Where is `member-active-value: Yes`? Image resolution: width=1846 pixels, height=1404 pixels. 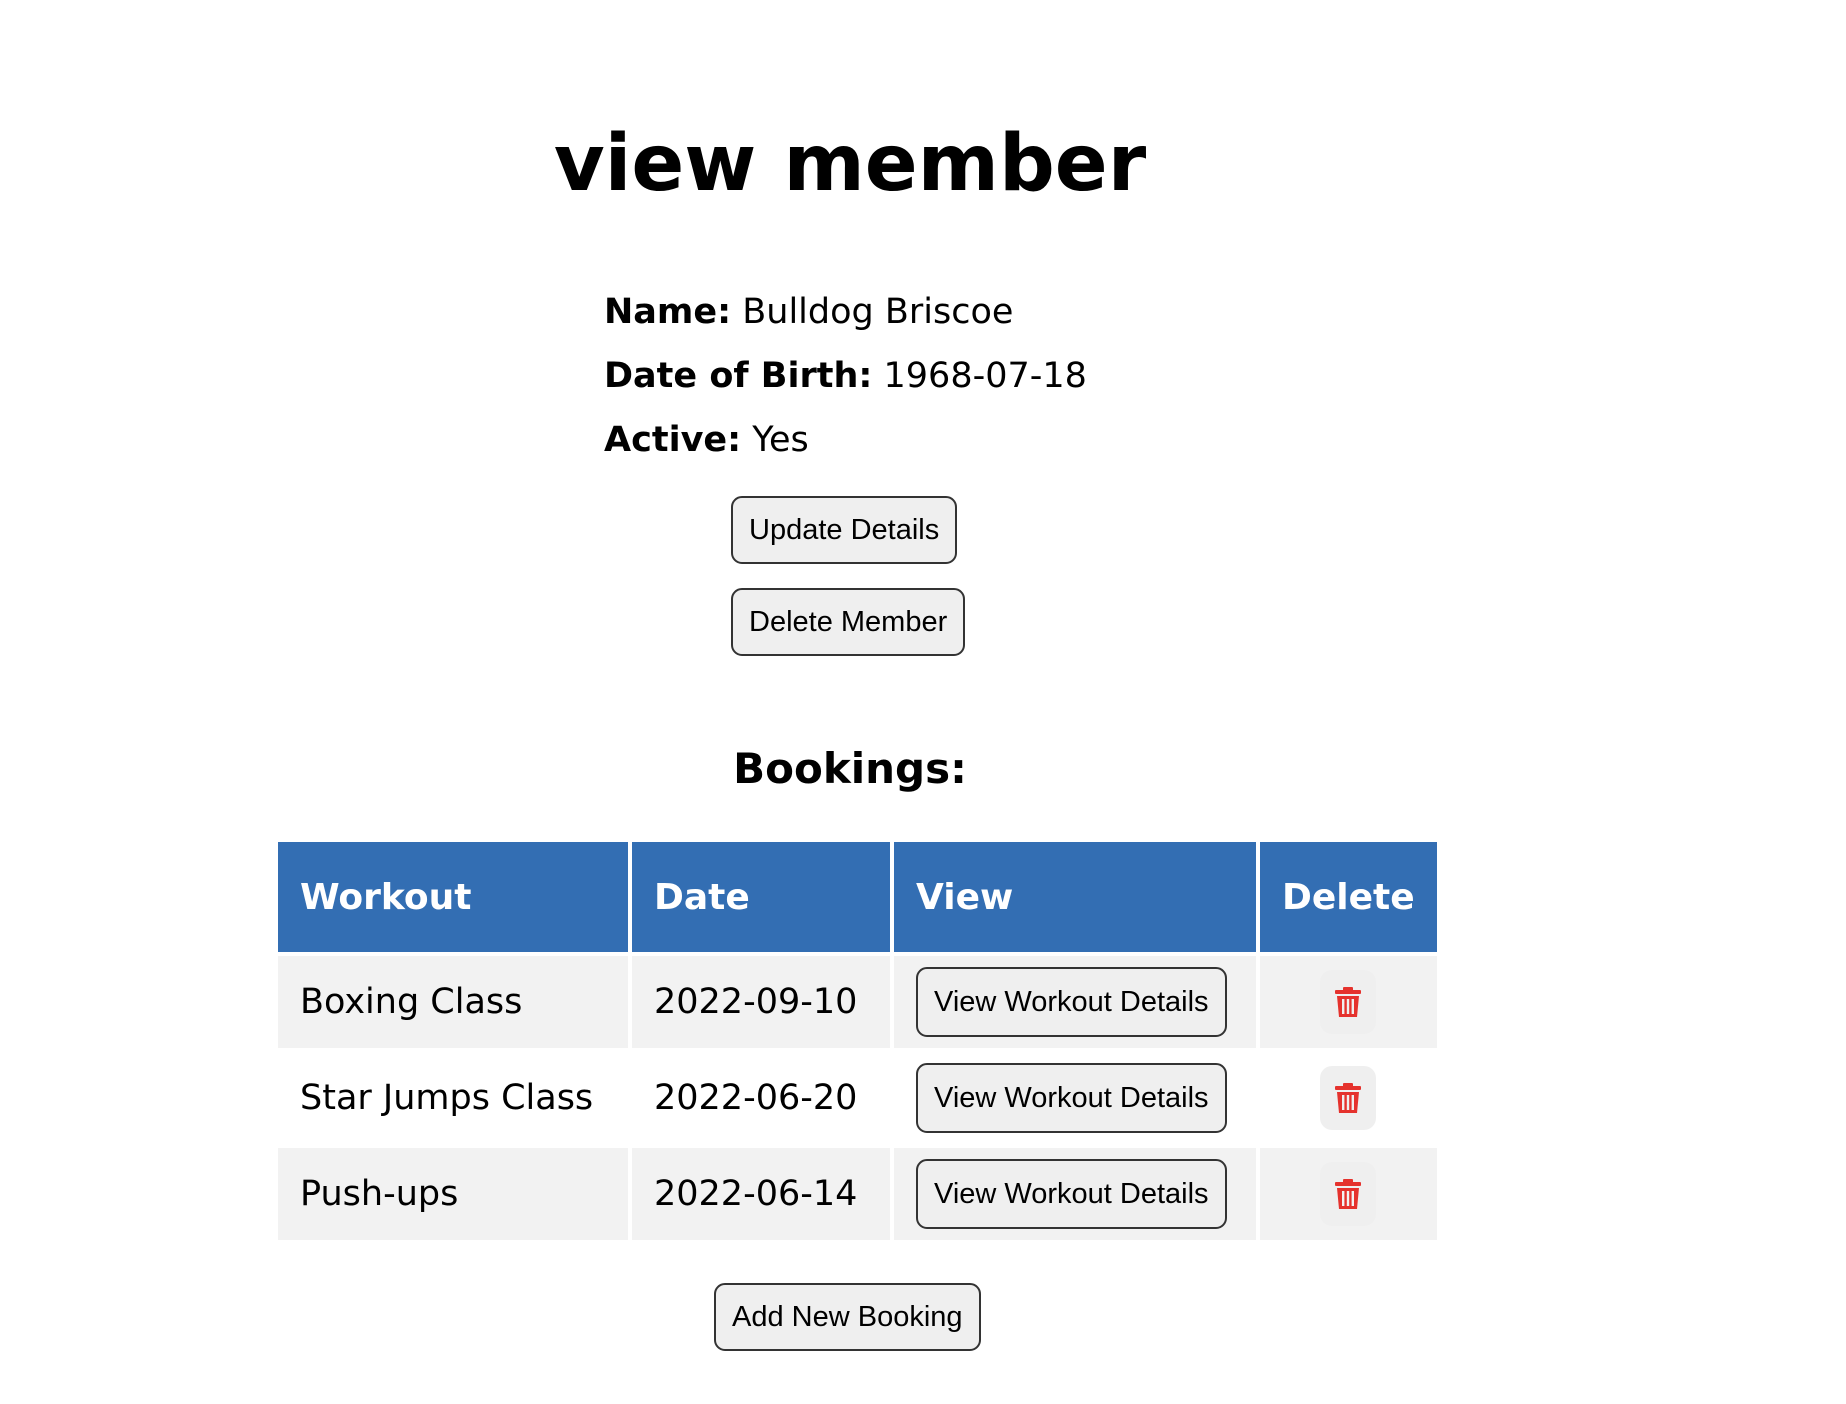 member-active-value: Yes is located at coordinates (780, 440).